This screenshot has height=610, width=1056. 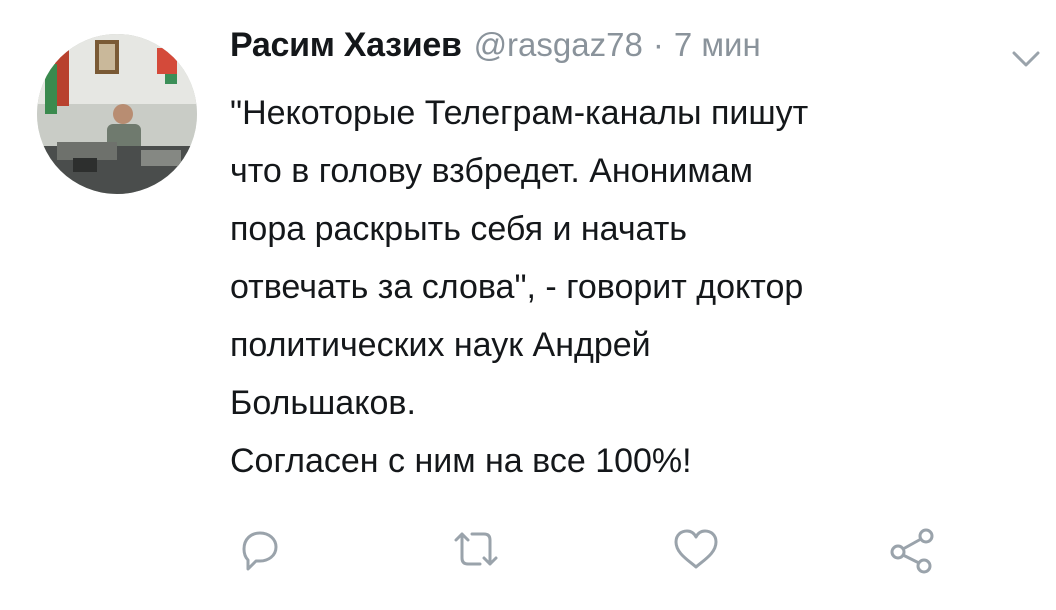 I want to click on reply-icon, so click(x=260, y=551).